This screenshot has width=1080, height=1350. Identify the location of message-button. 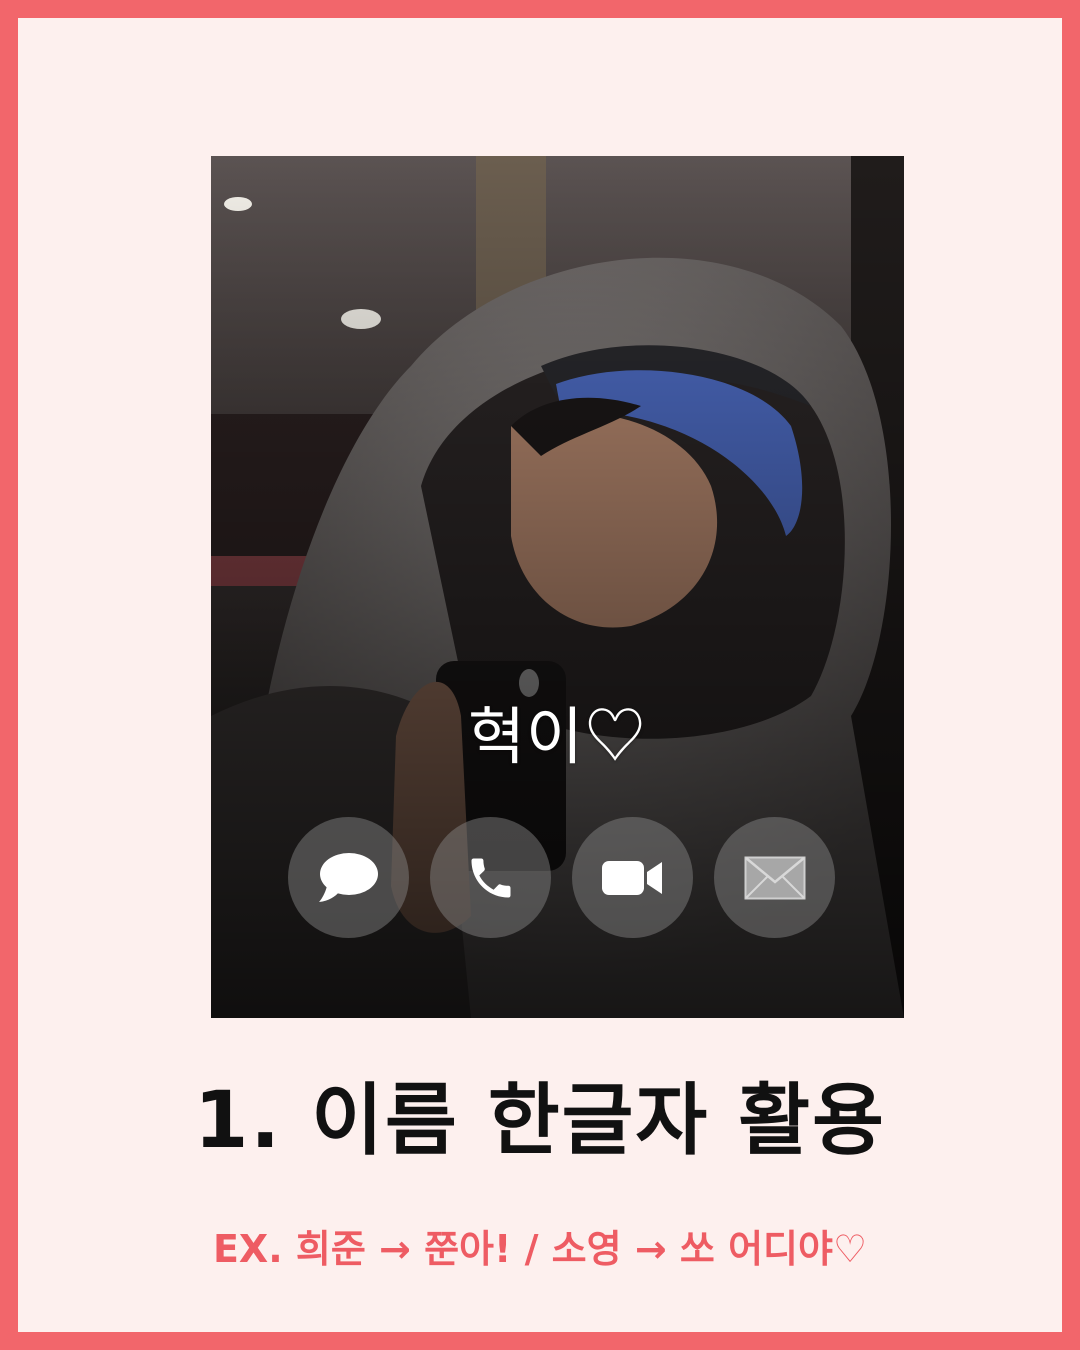
(348, 877).